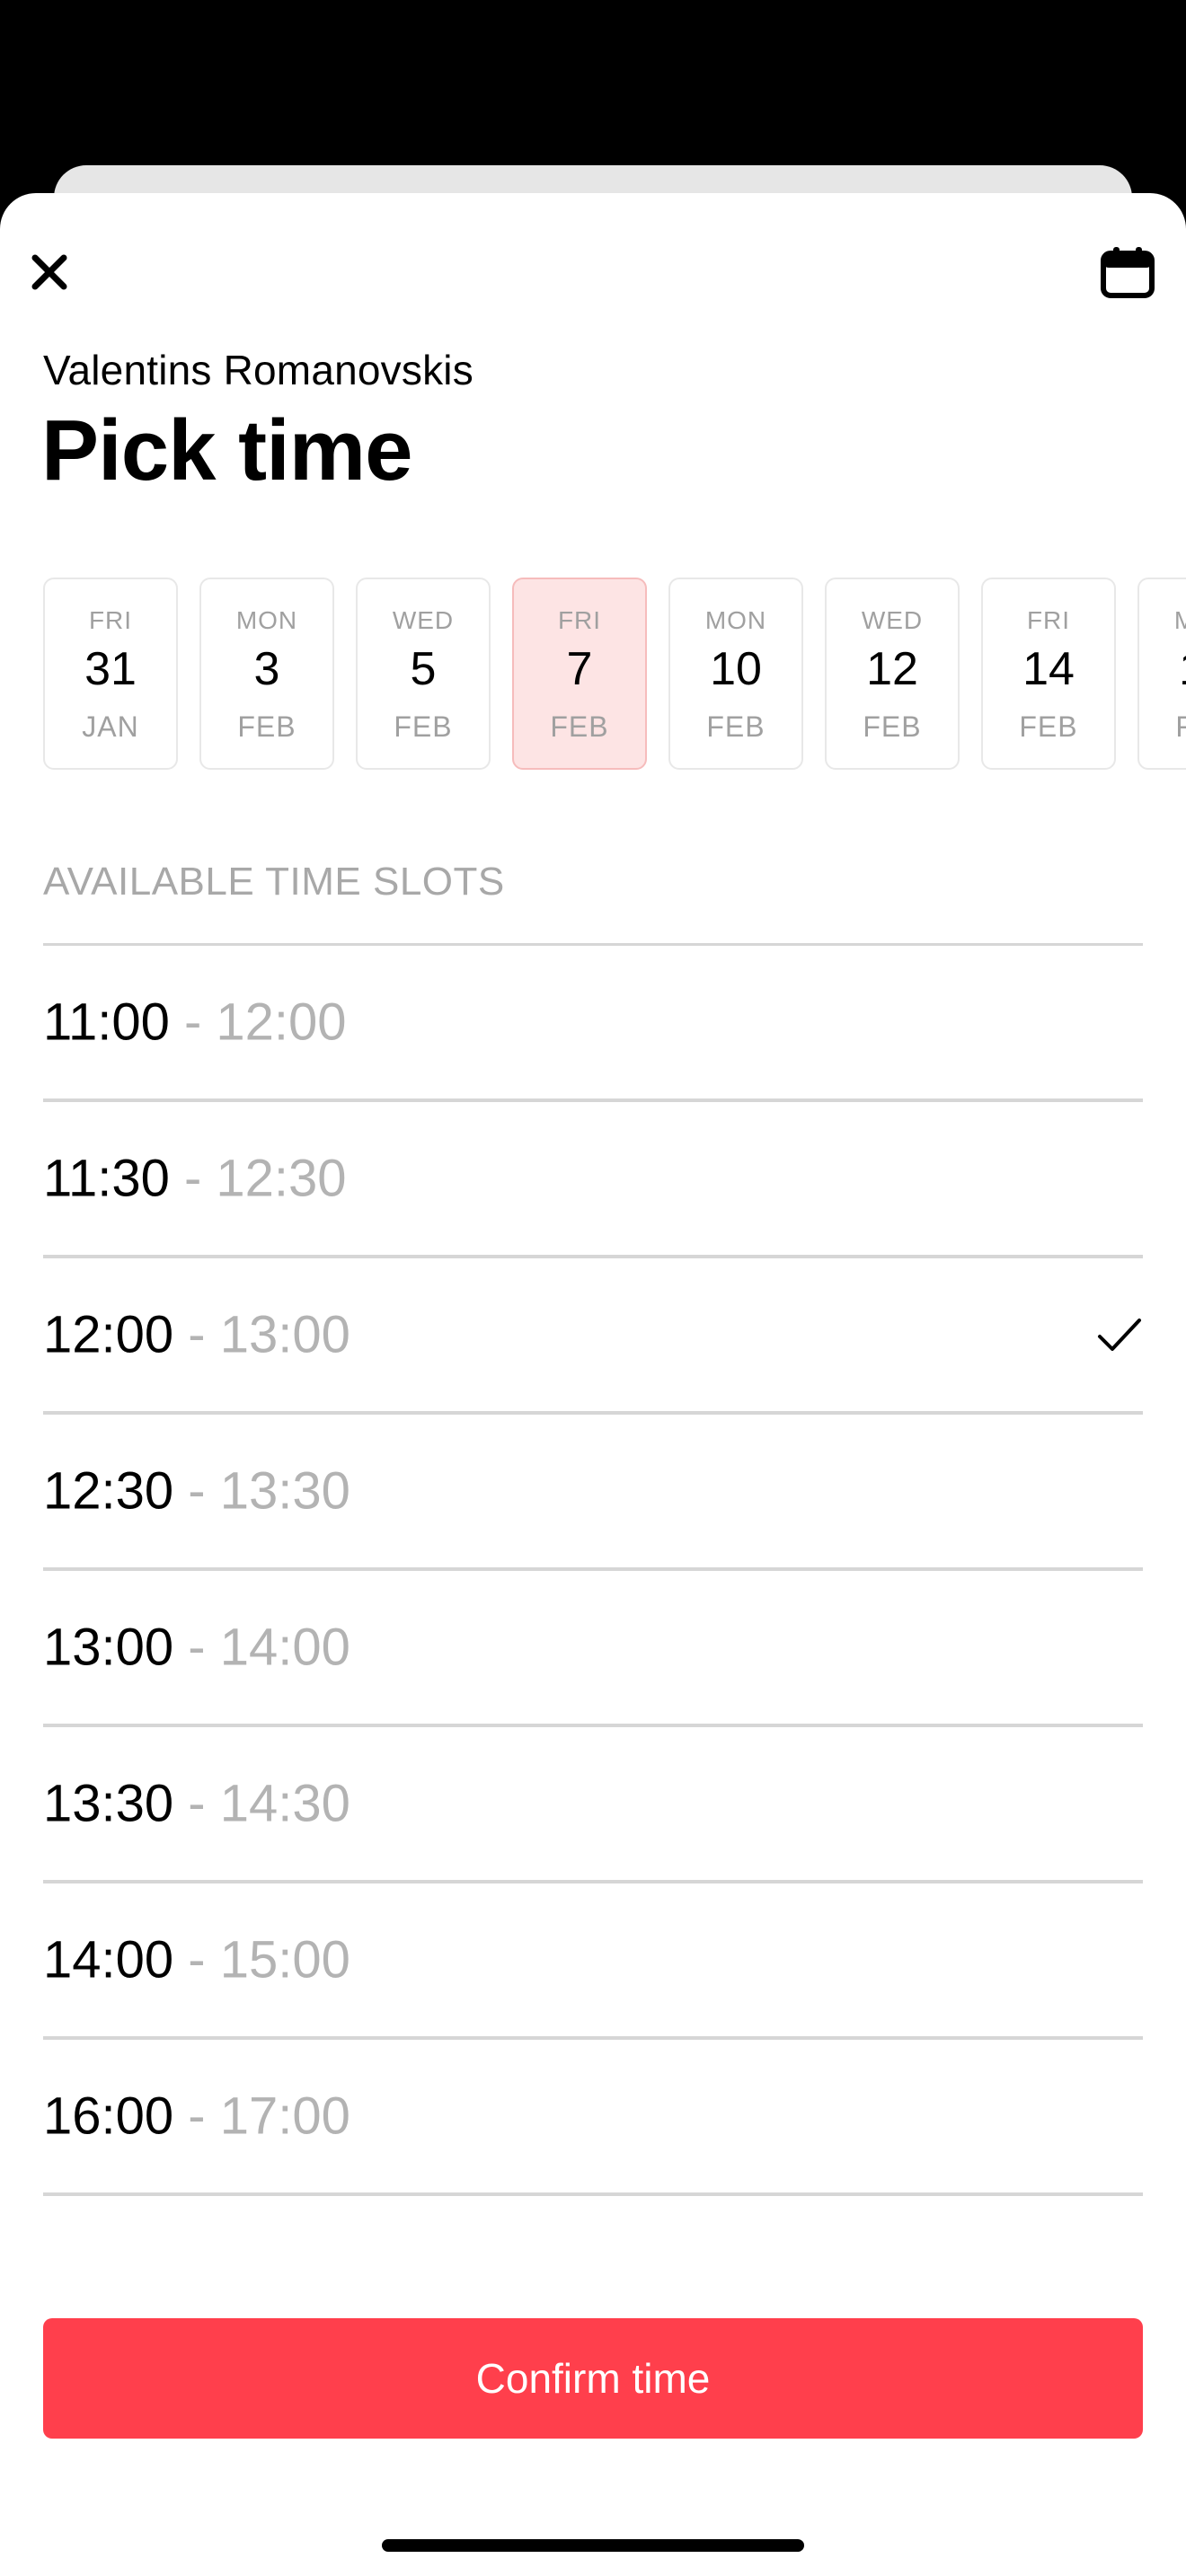  I want to click on date-day: 14, so click(1048, 669).